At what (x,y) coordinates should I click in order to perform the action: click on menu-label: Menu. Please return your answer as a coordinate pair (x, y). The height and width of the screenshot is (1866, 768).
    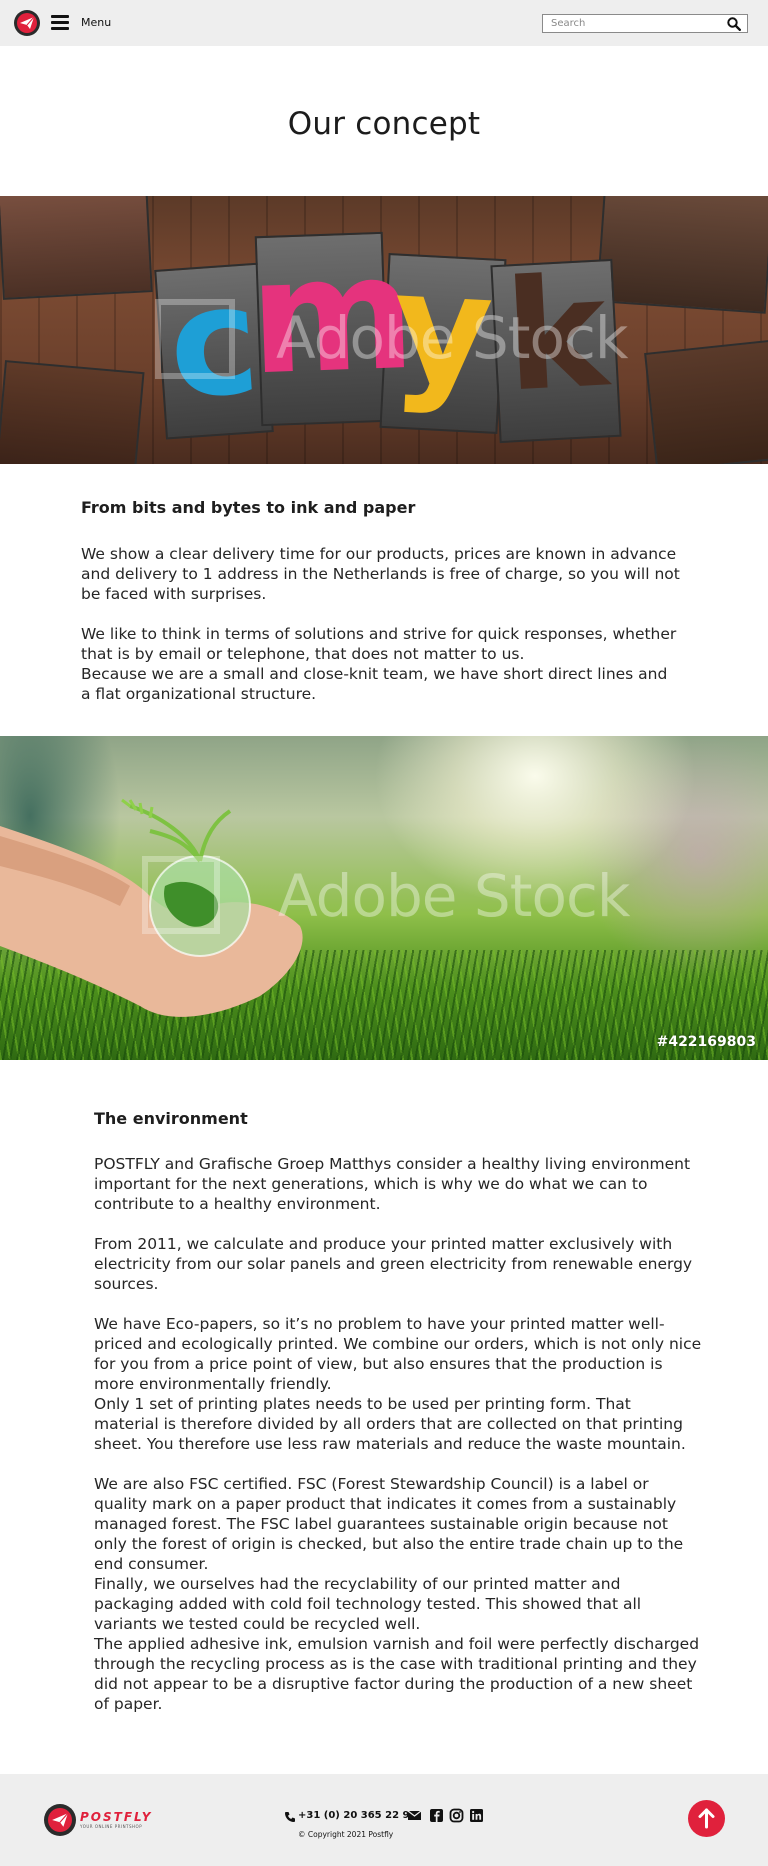
    Looking at the image, I should click on (96, 22).